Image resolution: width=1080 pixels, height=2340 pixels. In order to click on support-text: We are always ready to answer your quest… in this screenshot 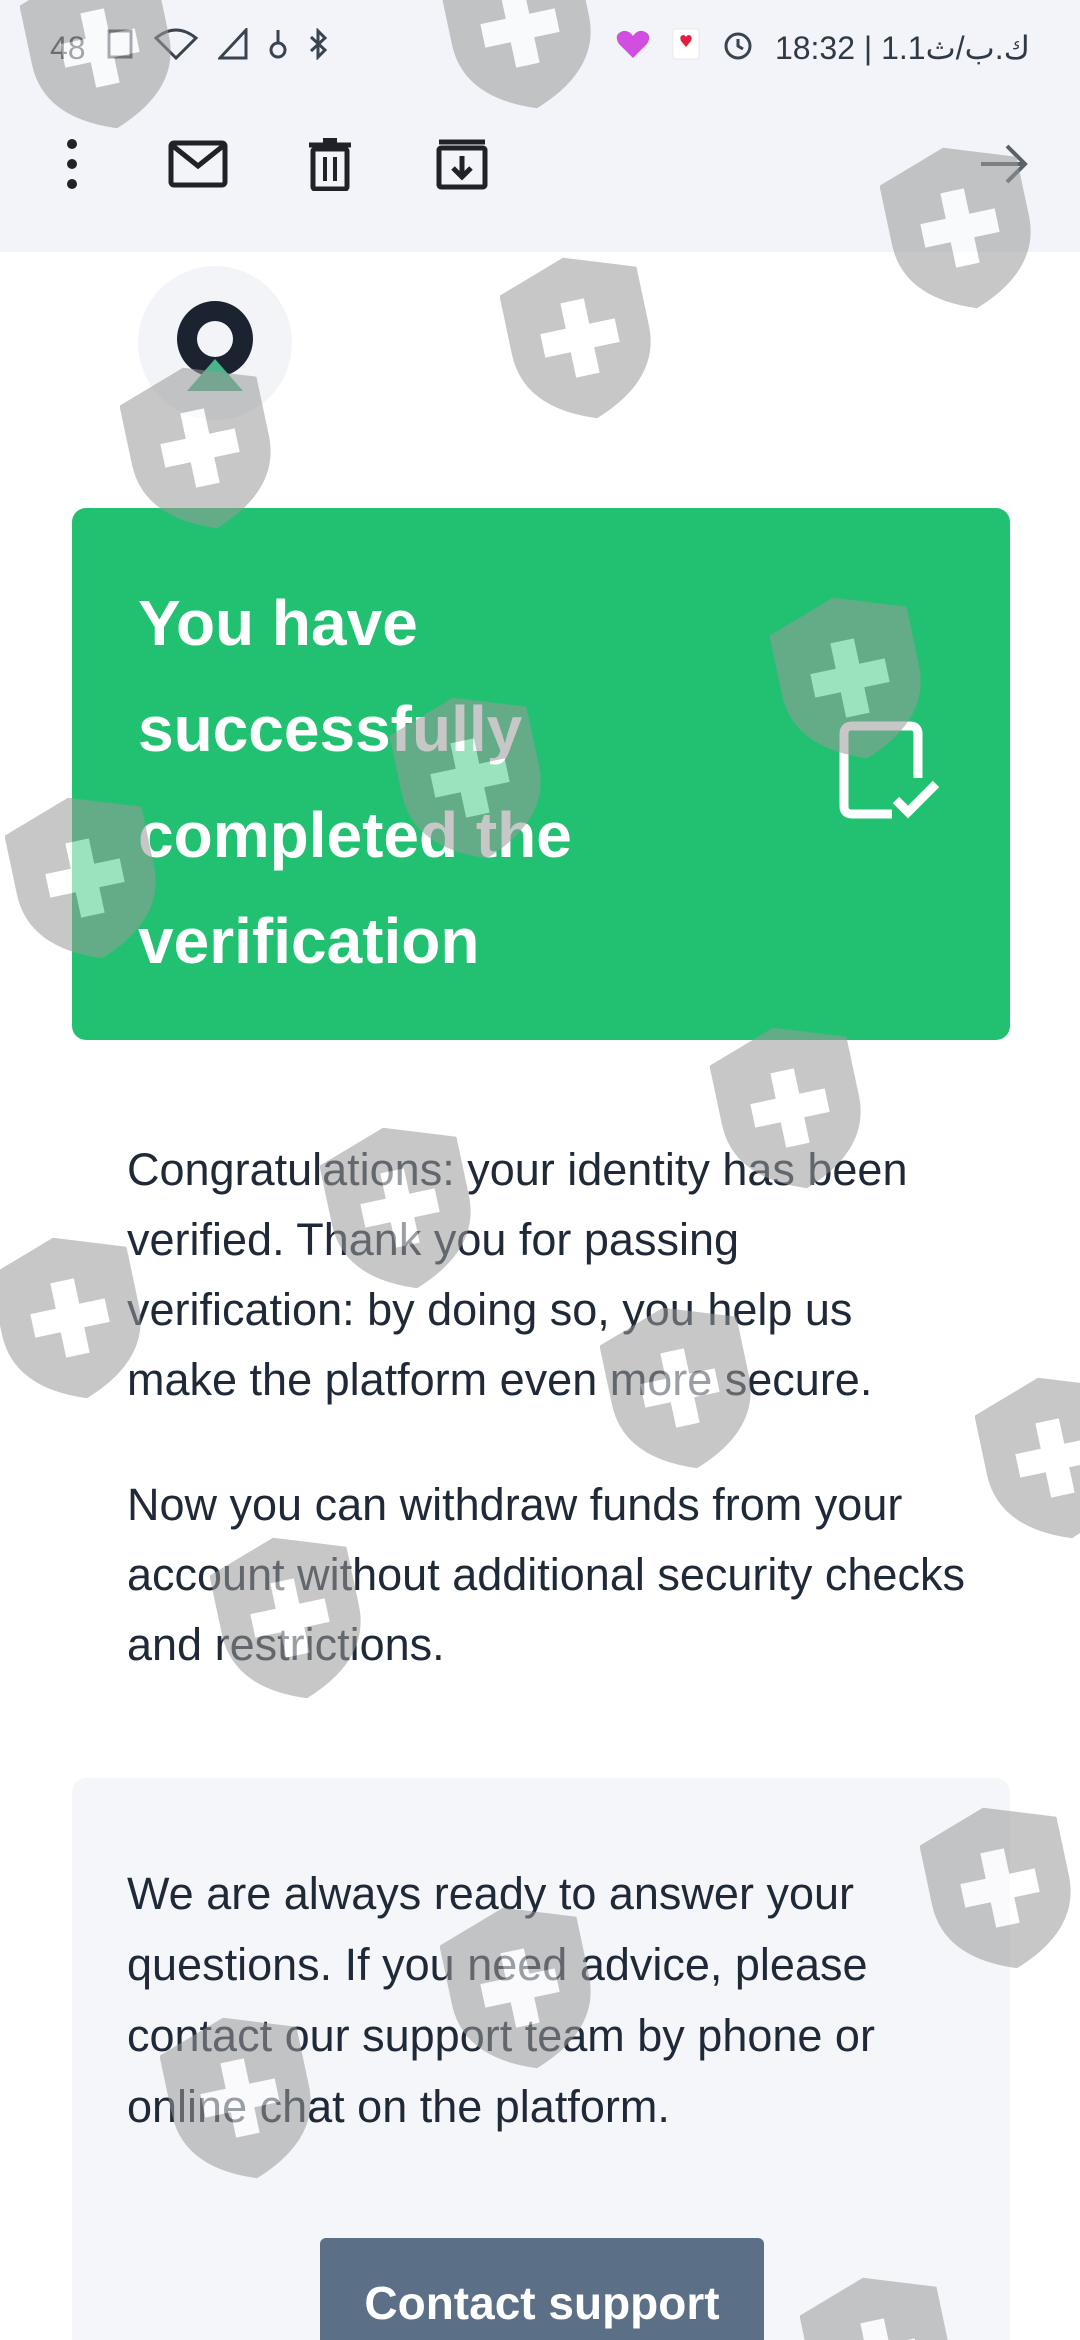, I will do `click(501, 2000)`.